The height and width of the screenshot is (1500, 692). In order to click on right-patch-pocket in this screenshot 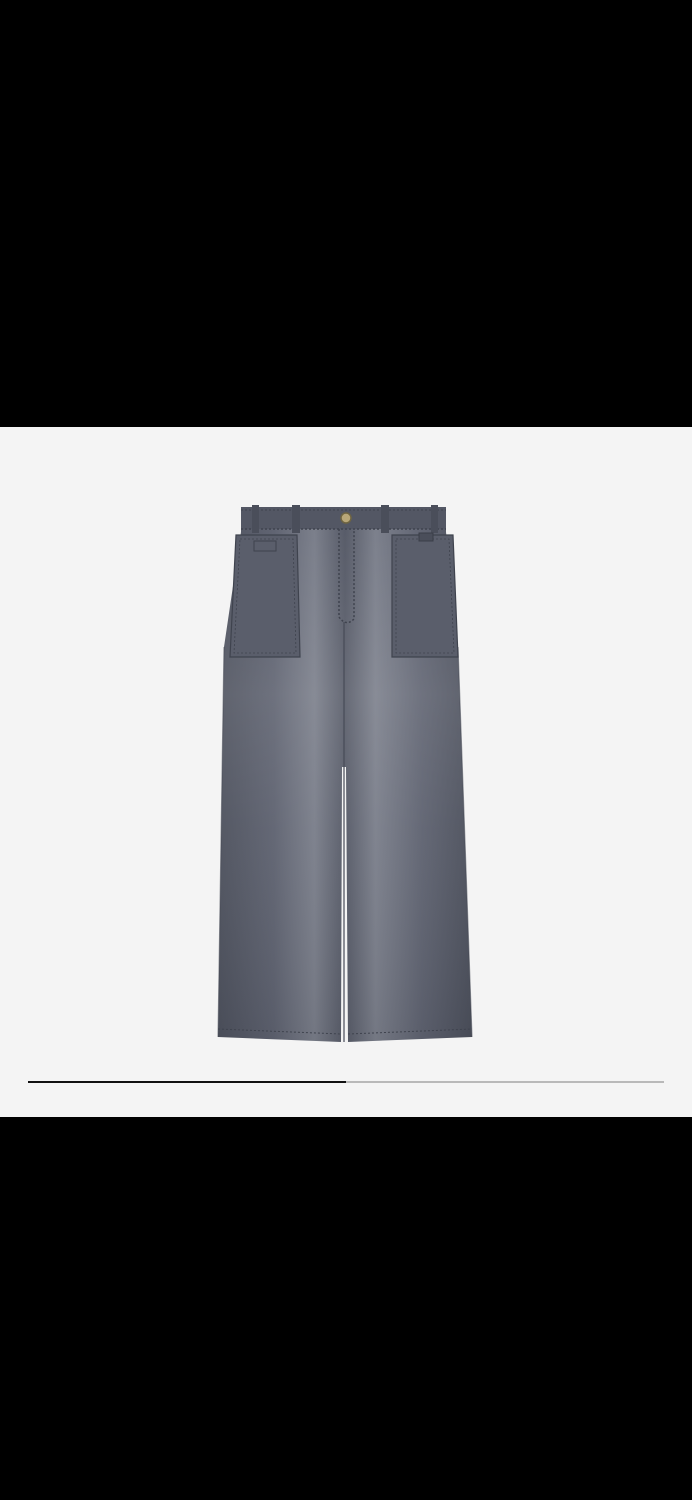, I will do `click(425, 596)`.